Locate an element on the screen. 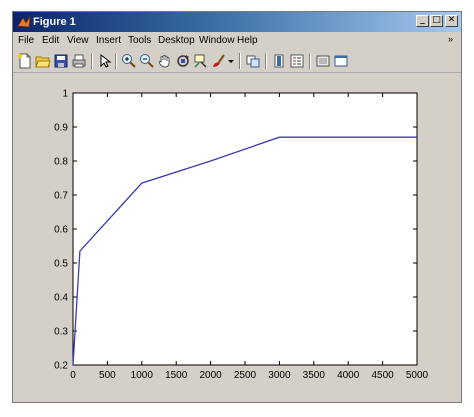 This screenshot has height=417, width=474. x-tick-label: 3500 is located at coordinates (314, 375).